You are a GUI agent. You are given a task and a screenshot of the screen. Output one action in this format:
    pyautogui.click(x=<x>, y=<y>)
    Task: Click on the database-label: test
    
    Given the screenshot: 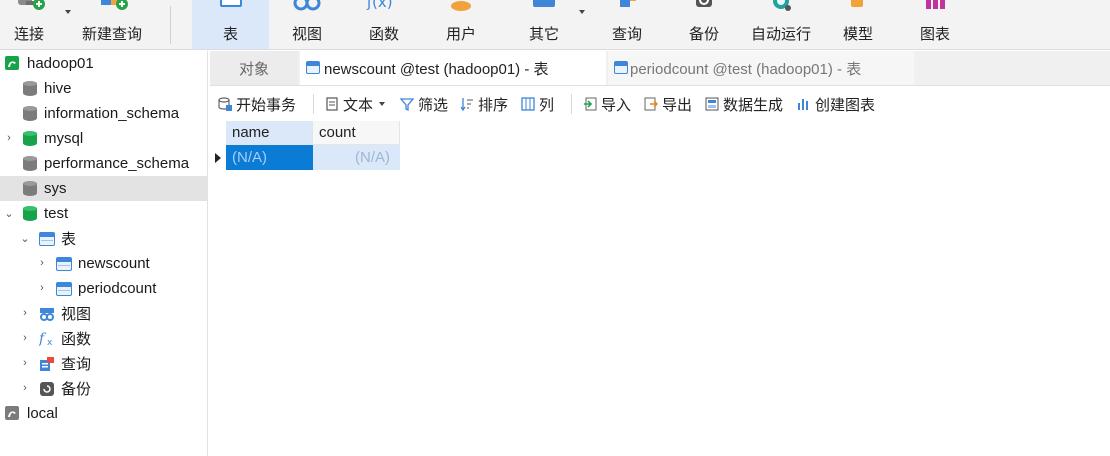 What is the action you would take?
    pyautogui.click(x=56, y=213)
    